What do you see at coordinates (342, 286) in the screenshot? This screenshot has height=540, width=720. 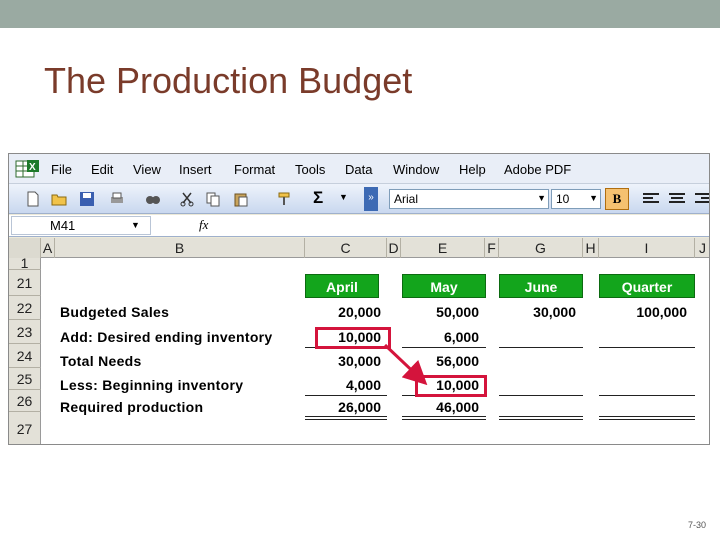 I see `header-april: April` at bounding box center [342, 286].